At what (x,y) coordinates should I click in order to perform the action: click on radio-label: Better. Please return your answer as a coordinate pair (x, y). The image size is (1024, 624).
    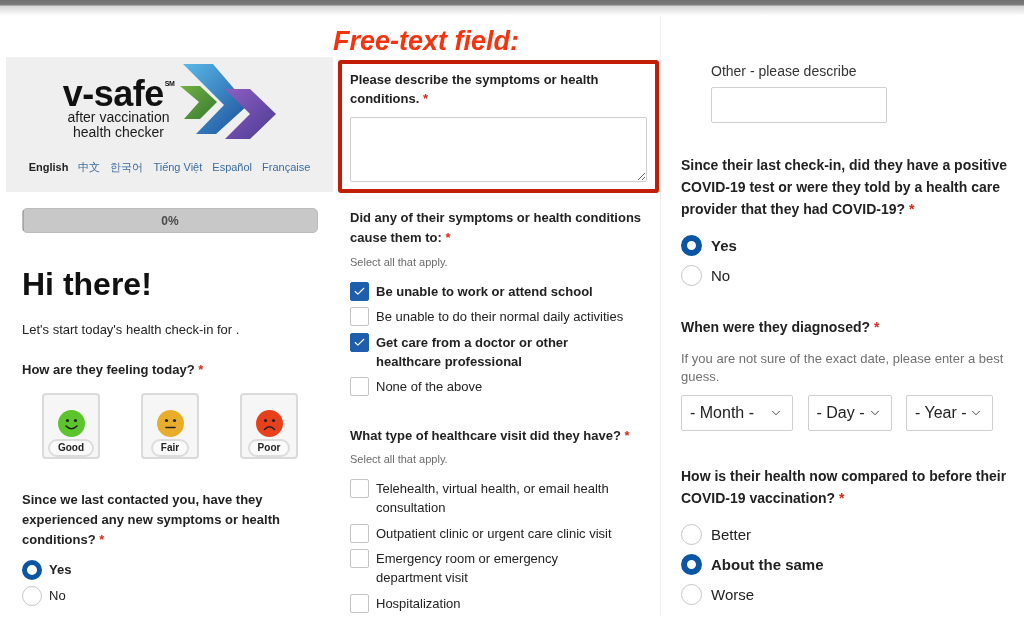
    Looking at the image, I should click on (731, 534).